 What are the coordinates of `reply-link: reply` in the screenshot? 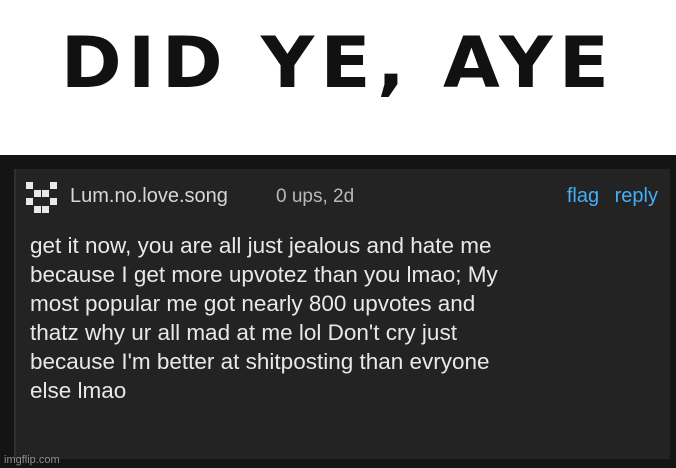 It's located at (636, 196).